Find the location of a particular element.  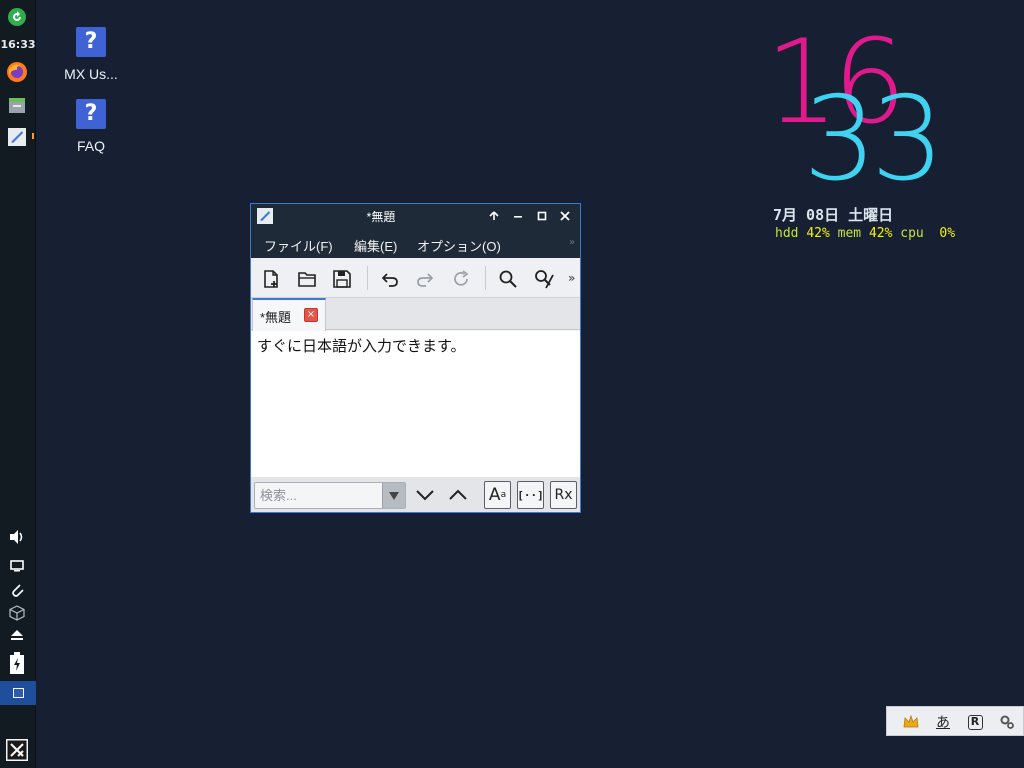

menu-edit: 編集(E) is located at coordinates (375, 245).